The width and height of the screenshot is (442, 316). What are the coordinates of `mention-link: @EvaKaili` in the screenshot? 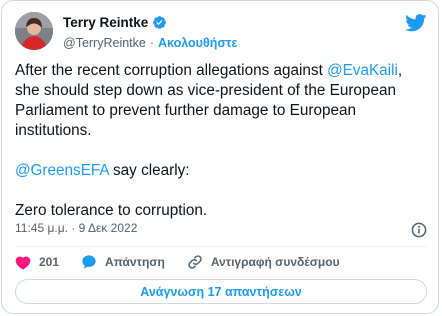 It's located at (362, 70).